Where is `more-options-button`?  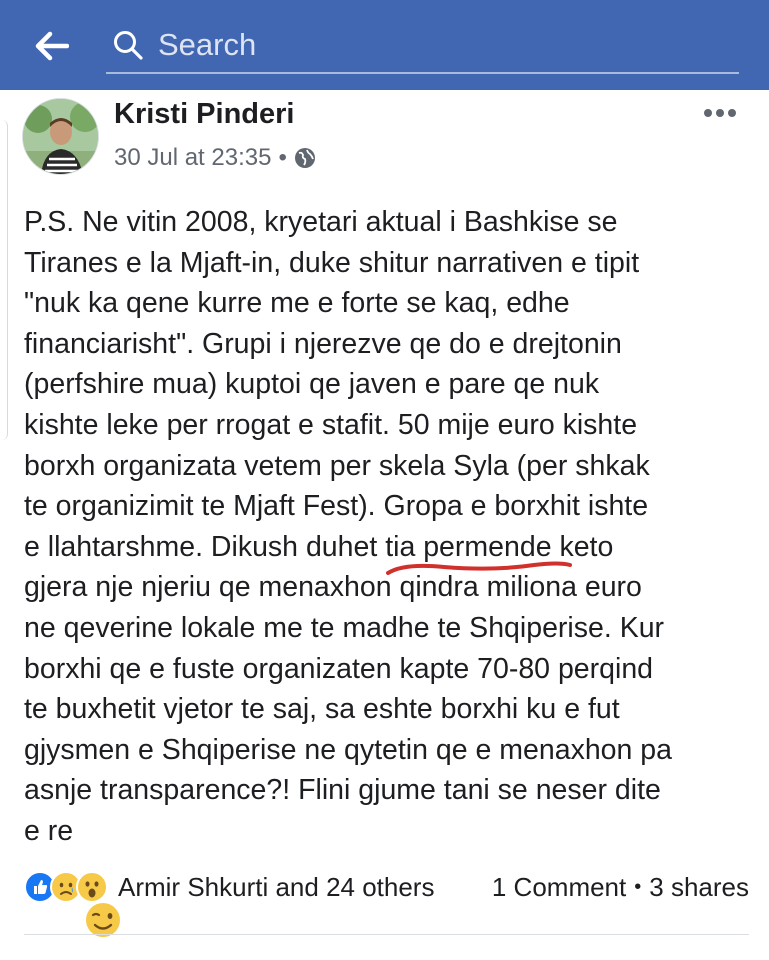 more-options-button is located at coordinates (720, 113).